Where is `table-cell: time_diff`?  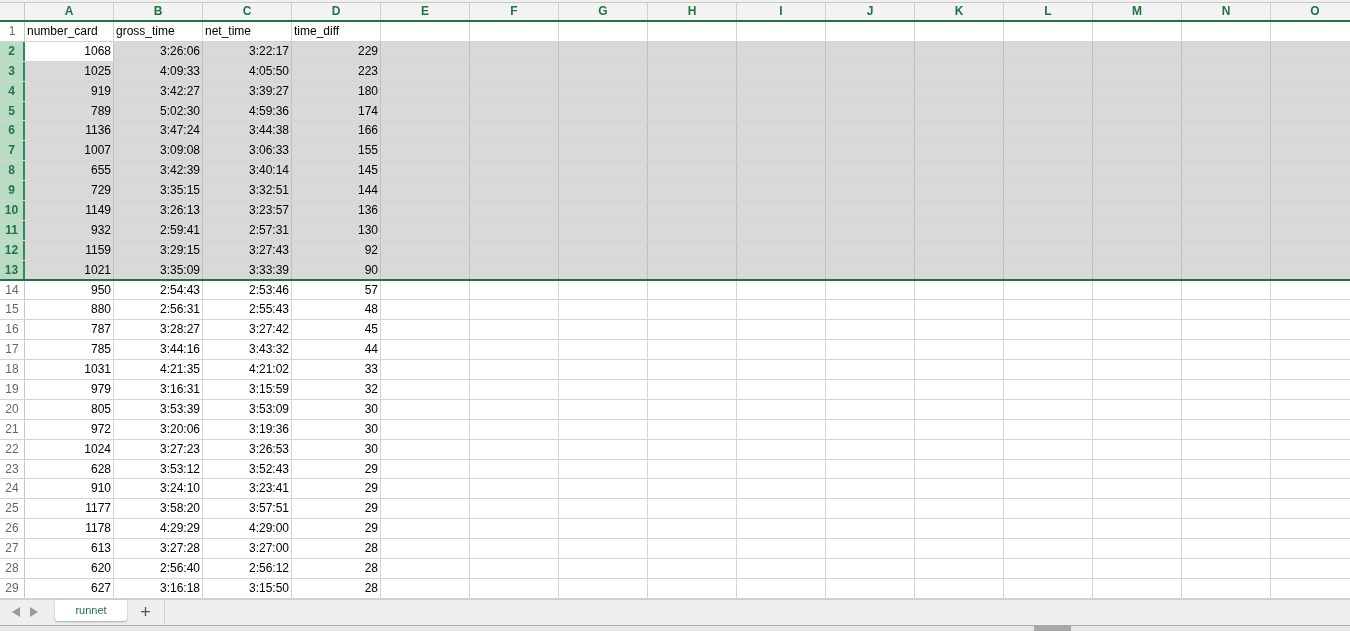
table-cell: time_diff is located at coordinates (336, 31).